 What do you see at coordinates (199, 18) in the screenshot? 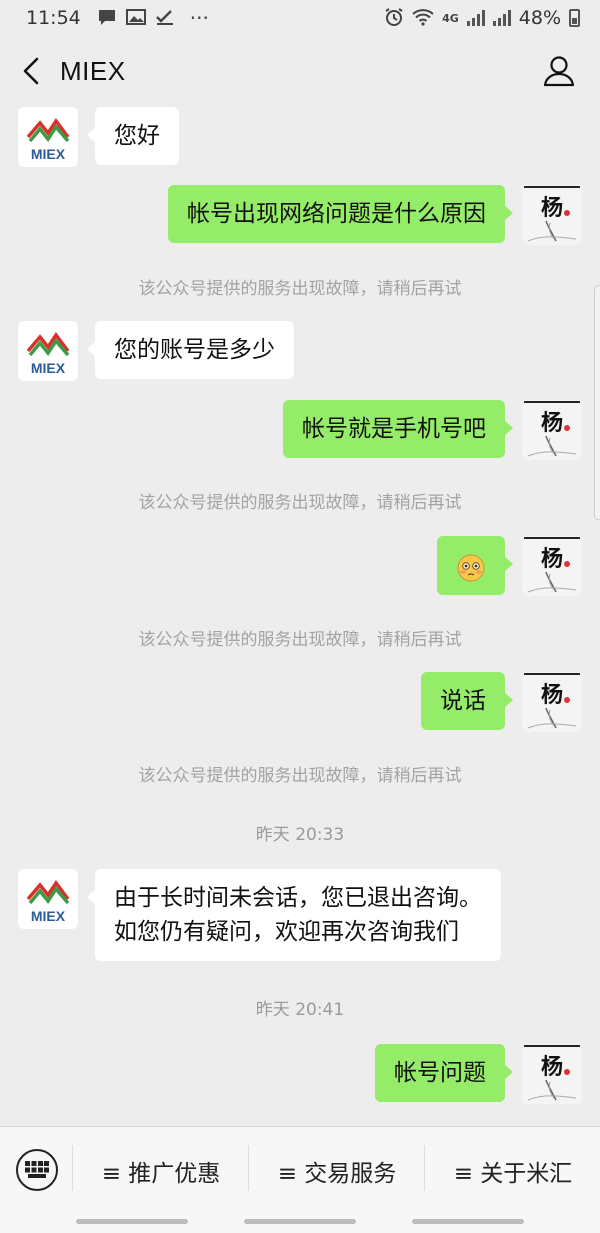
I see `status-more-dots: ···` at bounding box center [199, 18].